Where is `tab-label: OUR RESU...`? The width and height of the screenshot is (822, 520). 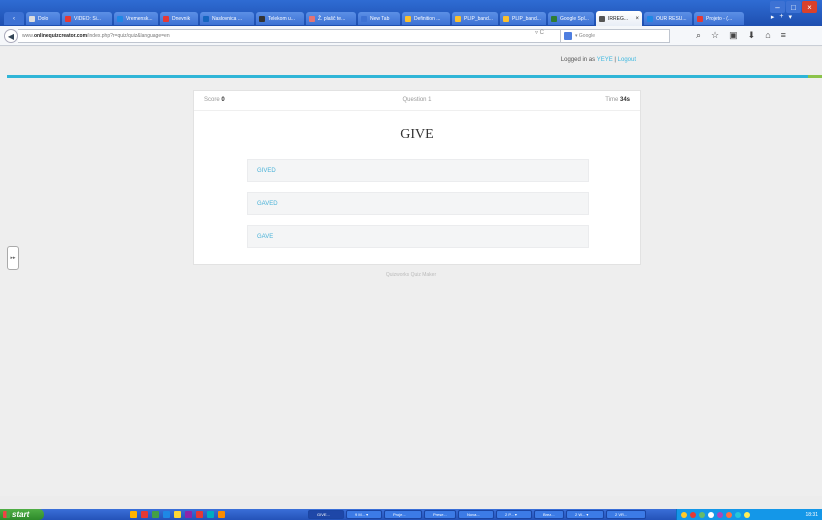
tab-label: OUR RESU... is located at coordinates (671, 18).